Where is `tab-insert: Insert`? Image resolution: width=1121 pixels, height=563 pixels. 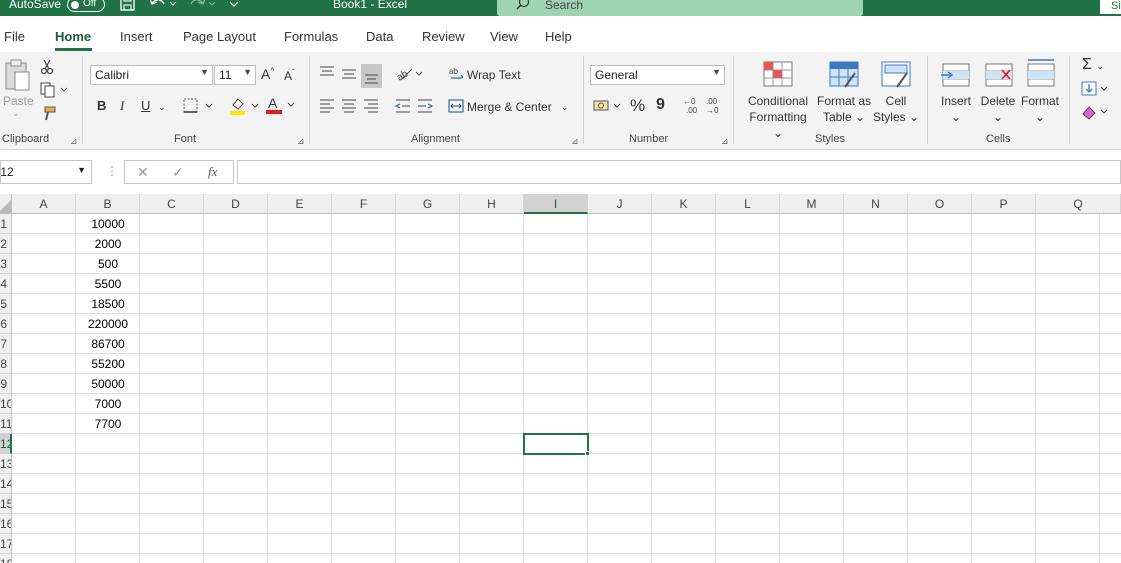 tab-insert: Insert is located at coordinates (136, 36).